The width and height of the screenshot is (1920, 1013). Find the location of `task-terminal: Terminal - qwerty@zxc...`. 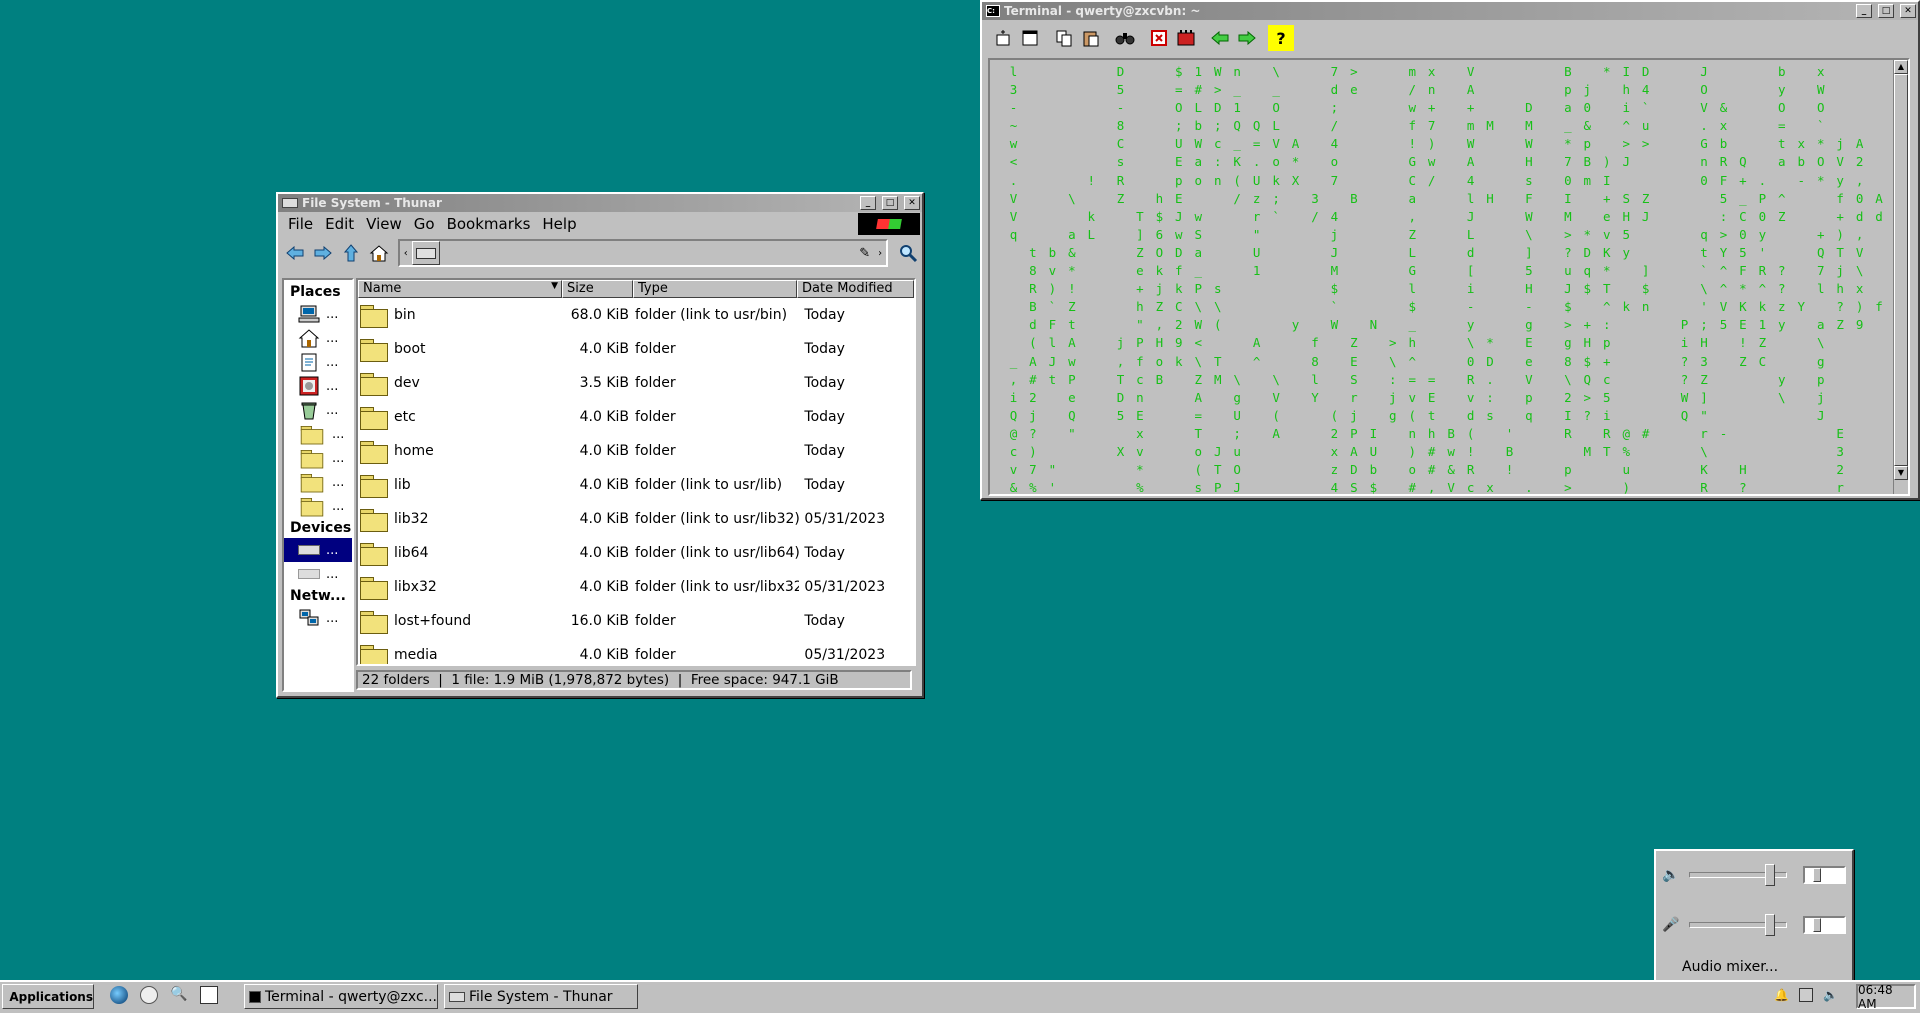

task-terminal: Terminal - qwerty@zxc... is located at coordinates (341, 996).